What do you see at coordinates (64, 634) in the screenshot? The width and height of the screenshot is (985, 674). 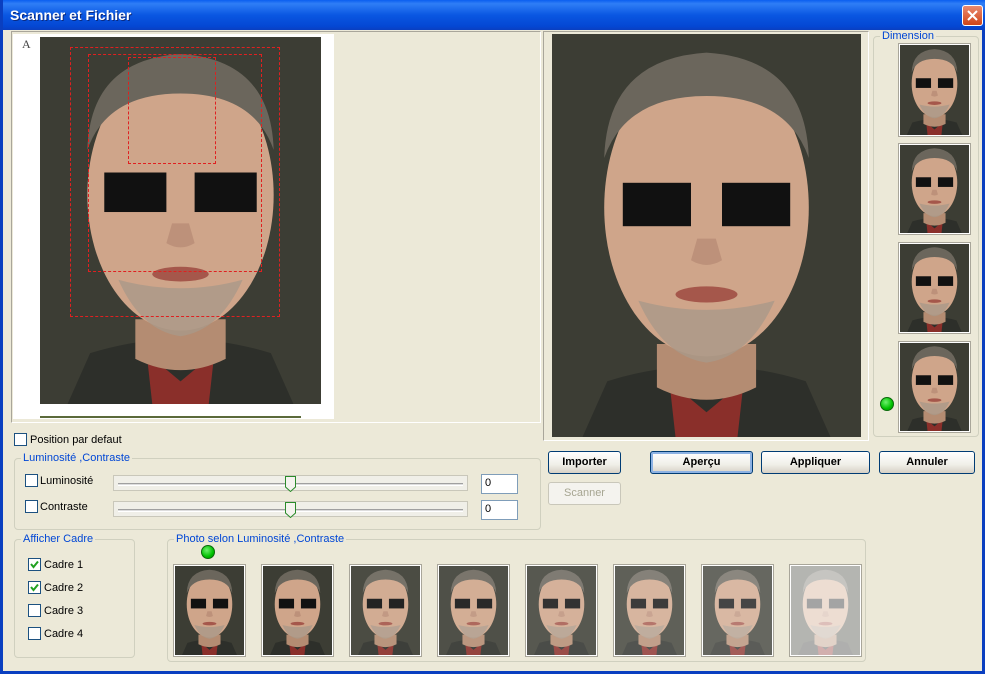 I see `cadre-4-label: Cadre 4` at bounding box center [64, 634].